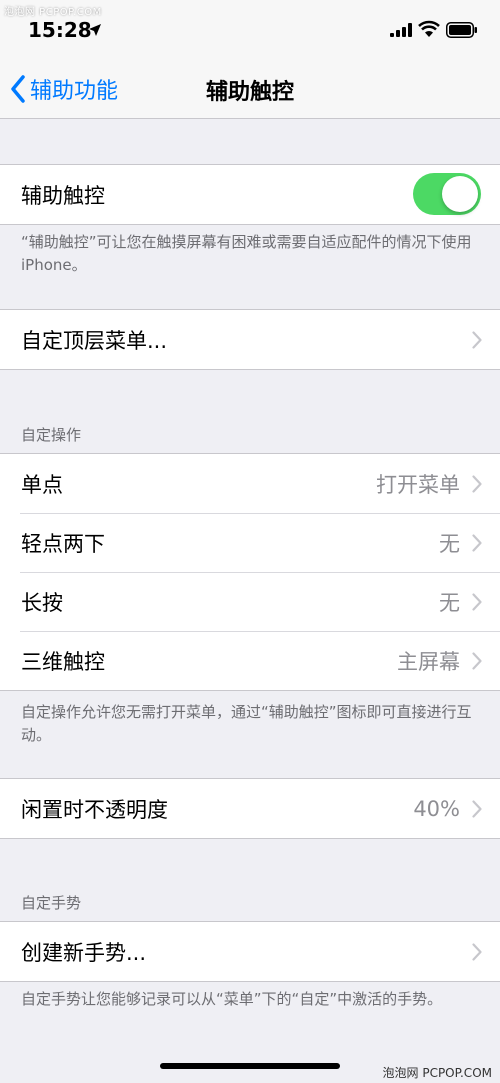 This screenshot has width=500, height=1083. Describe the element at coordinates (250, 542) in the screenshot. I see `action-row-double-tap: 轻点两下 无` at that location.